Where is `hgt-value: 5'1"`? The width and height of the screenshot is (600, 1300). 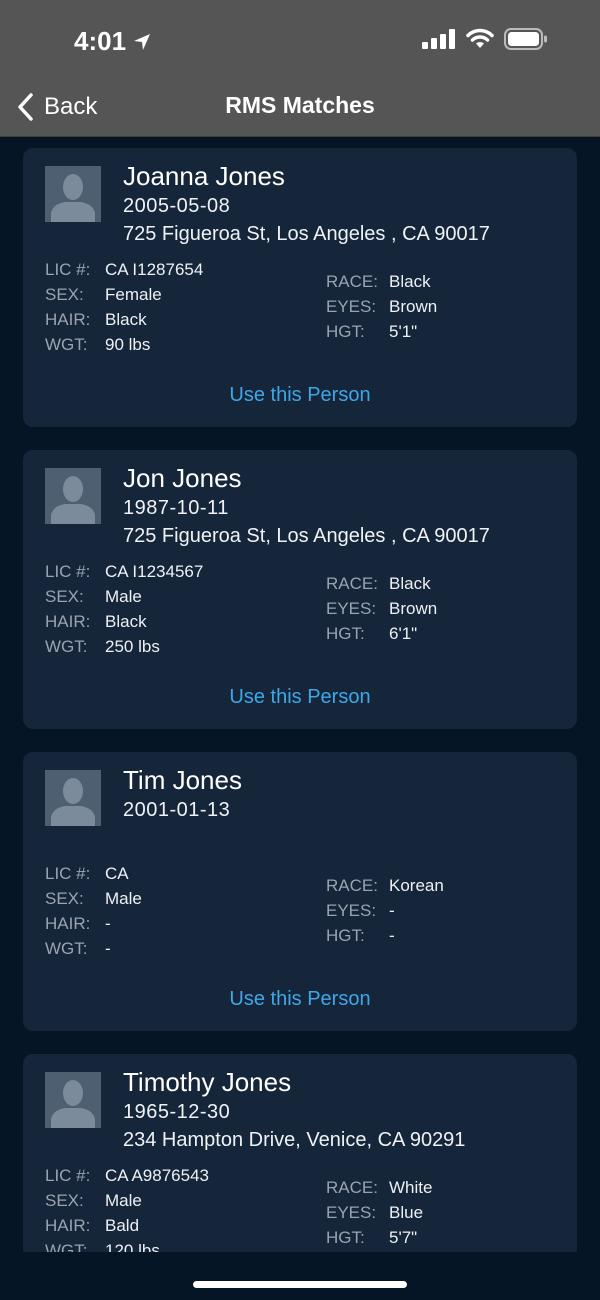
hgt-value: 5'1" is located at coordinates (403, 331).